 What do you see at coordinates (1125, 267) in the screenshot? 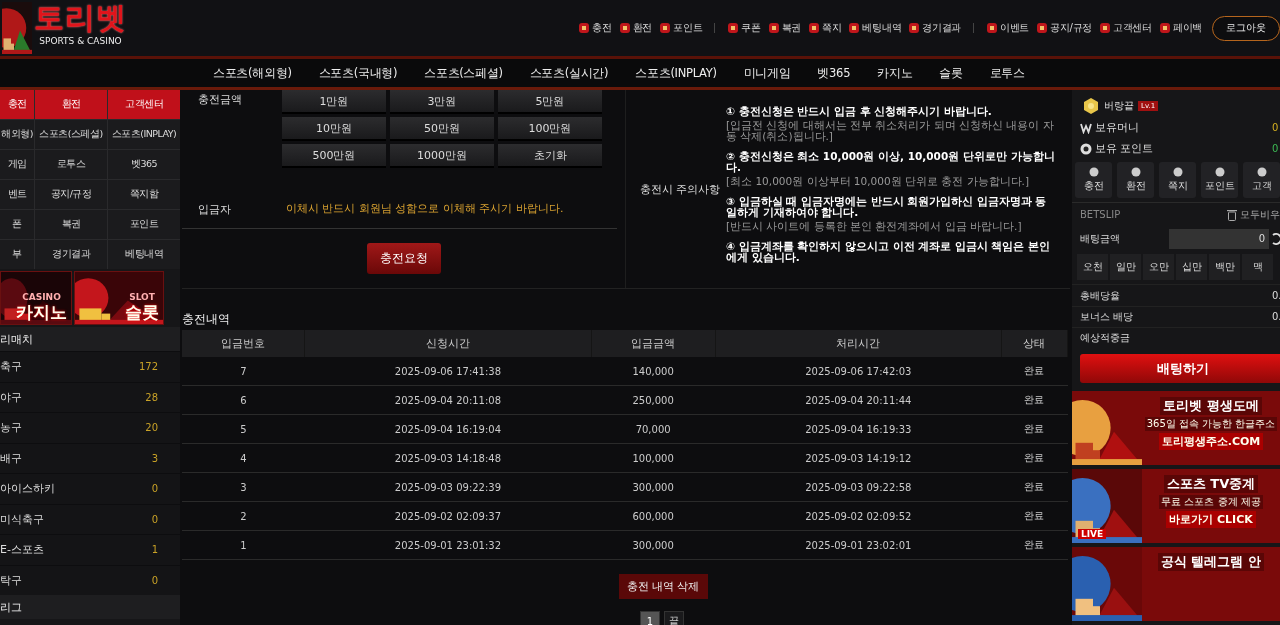
I see `amount-chip: 일만` at bounding box center [1125, 267].